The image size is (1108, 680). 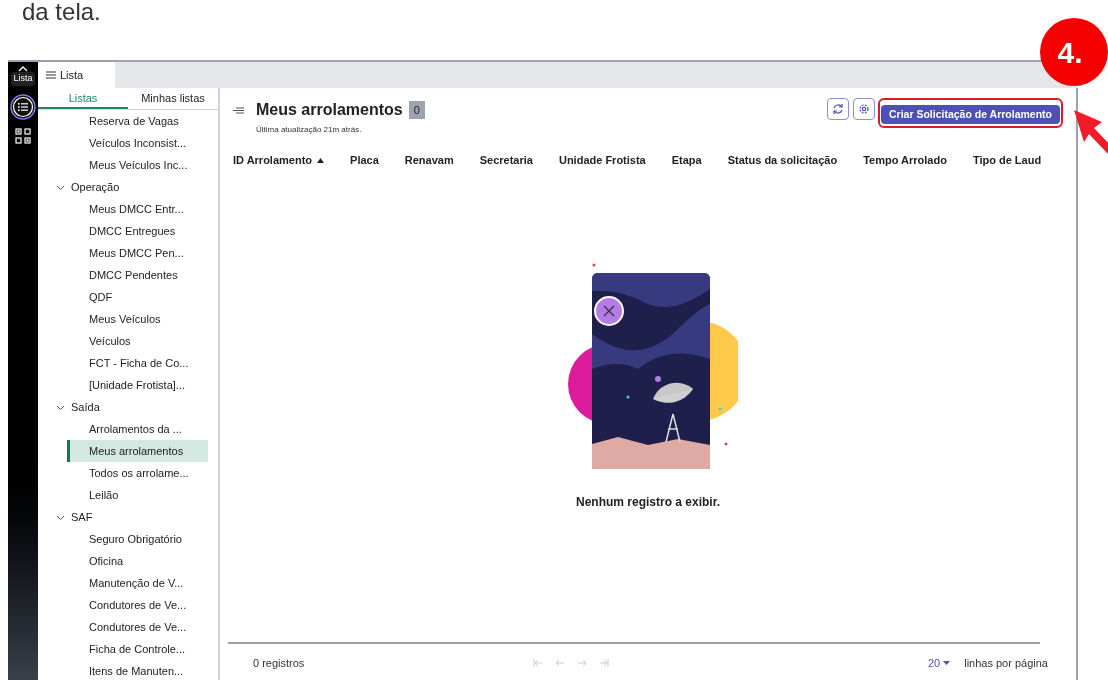 I want to click on page-caption: da tela., so click(x=61, y=12).